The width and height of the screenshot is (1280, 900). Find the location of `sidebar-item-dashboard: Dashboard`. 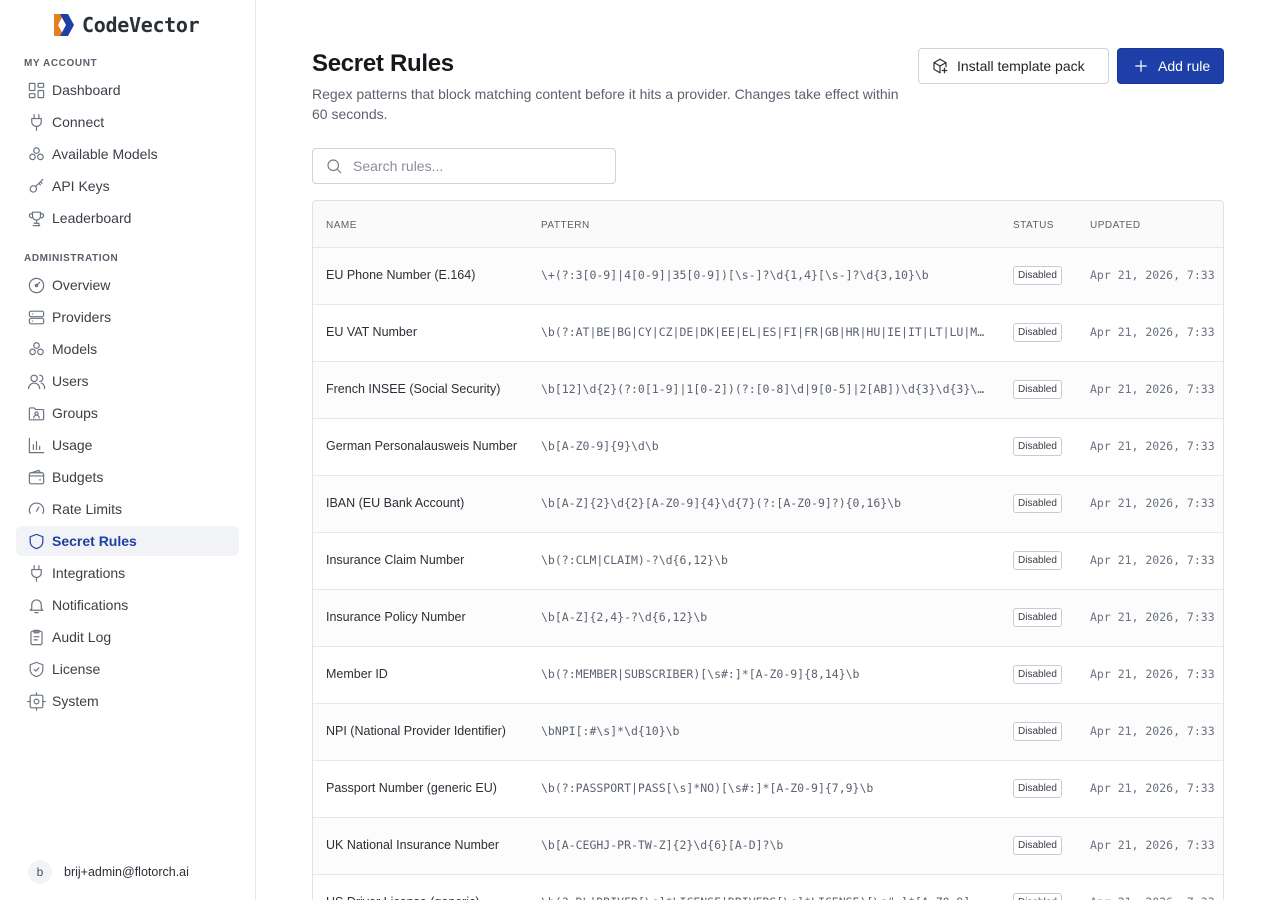

sidebar-item-dashboard: Dashboard is located at coordinates (127, 90).